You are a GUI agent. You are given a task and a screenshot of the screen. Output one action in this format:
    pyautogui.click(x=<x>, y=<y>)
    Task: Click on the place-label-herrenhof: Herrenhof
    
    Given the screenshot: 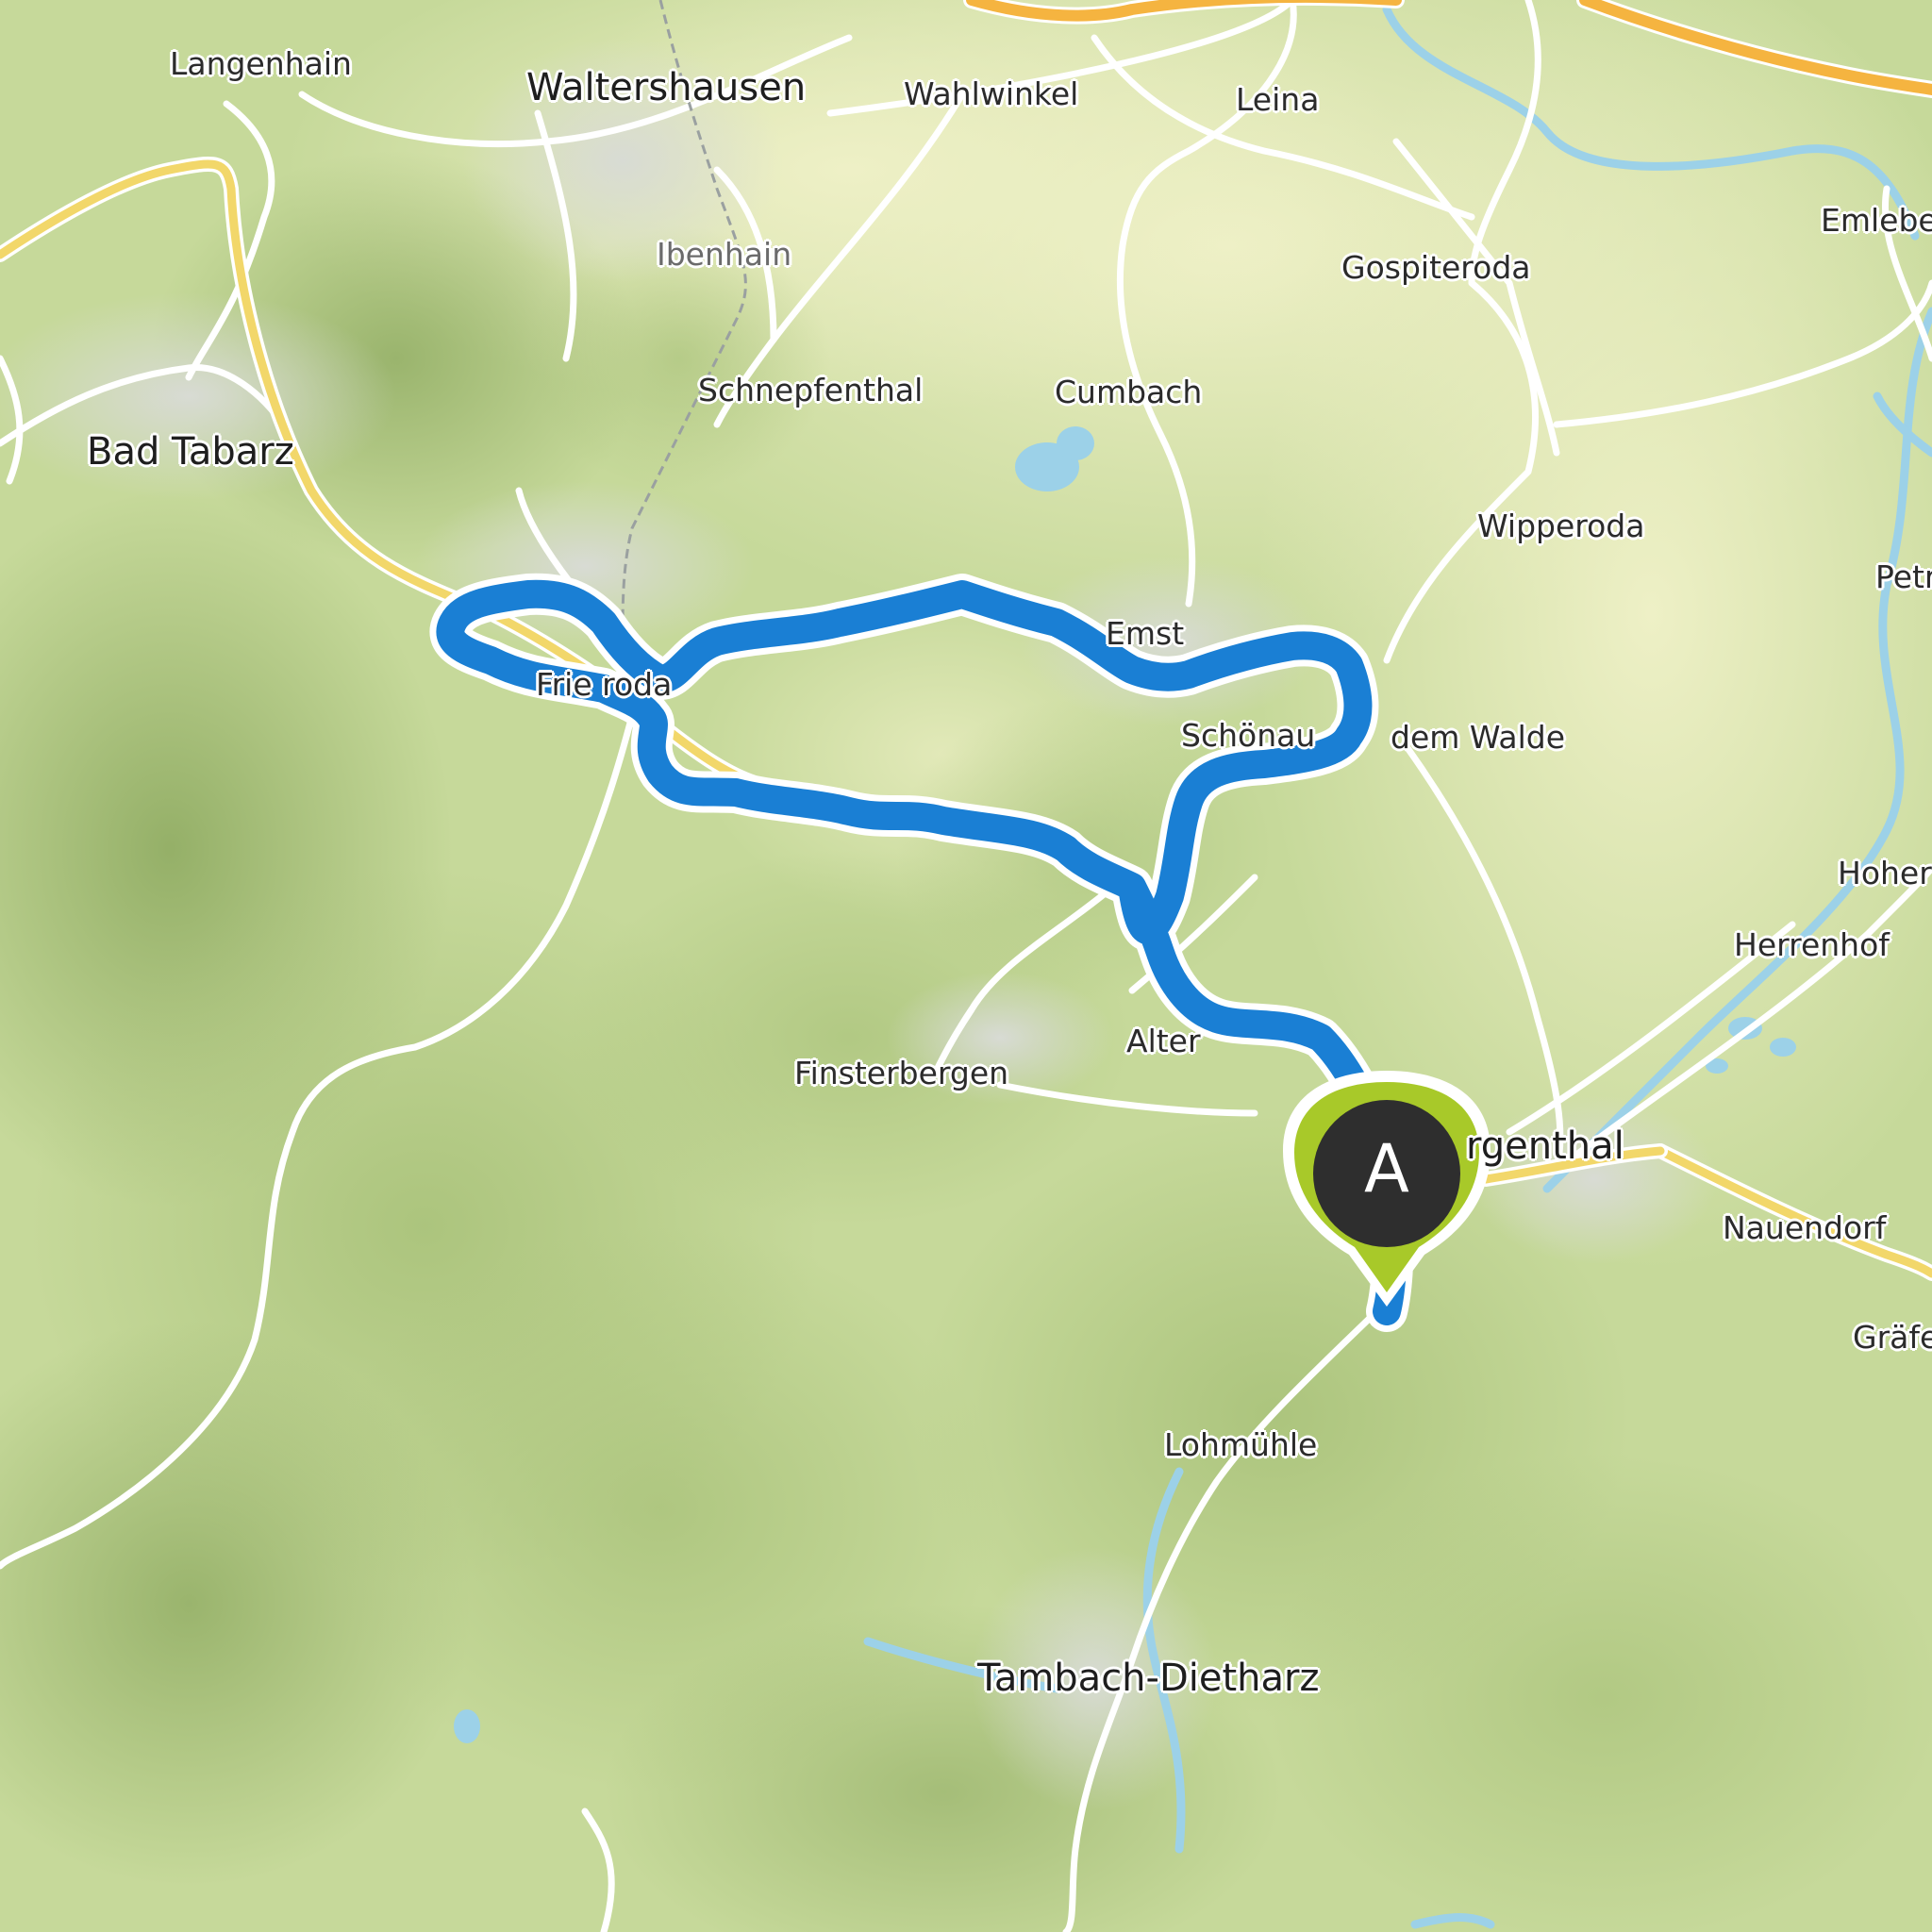 What is the action you would take?
    pyautogui.click(x=1812, y=945)
    